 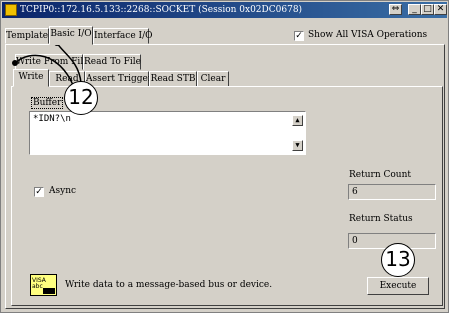 I want to click on tab-basic-io: Basic I/O, so click(x=71, y=35).